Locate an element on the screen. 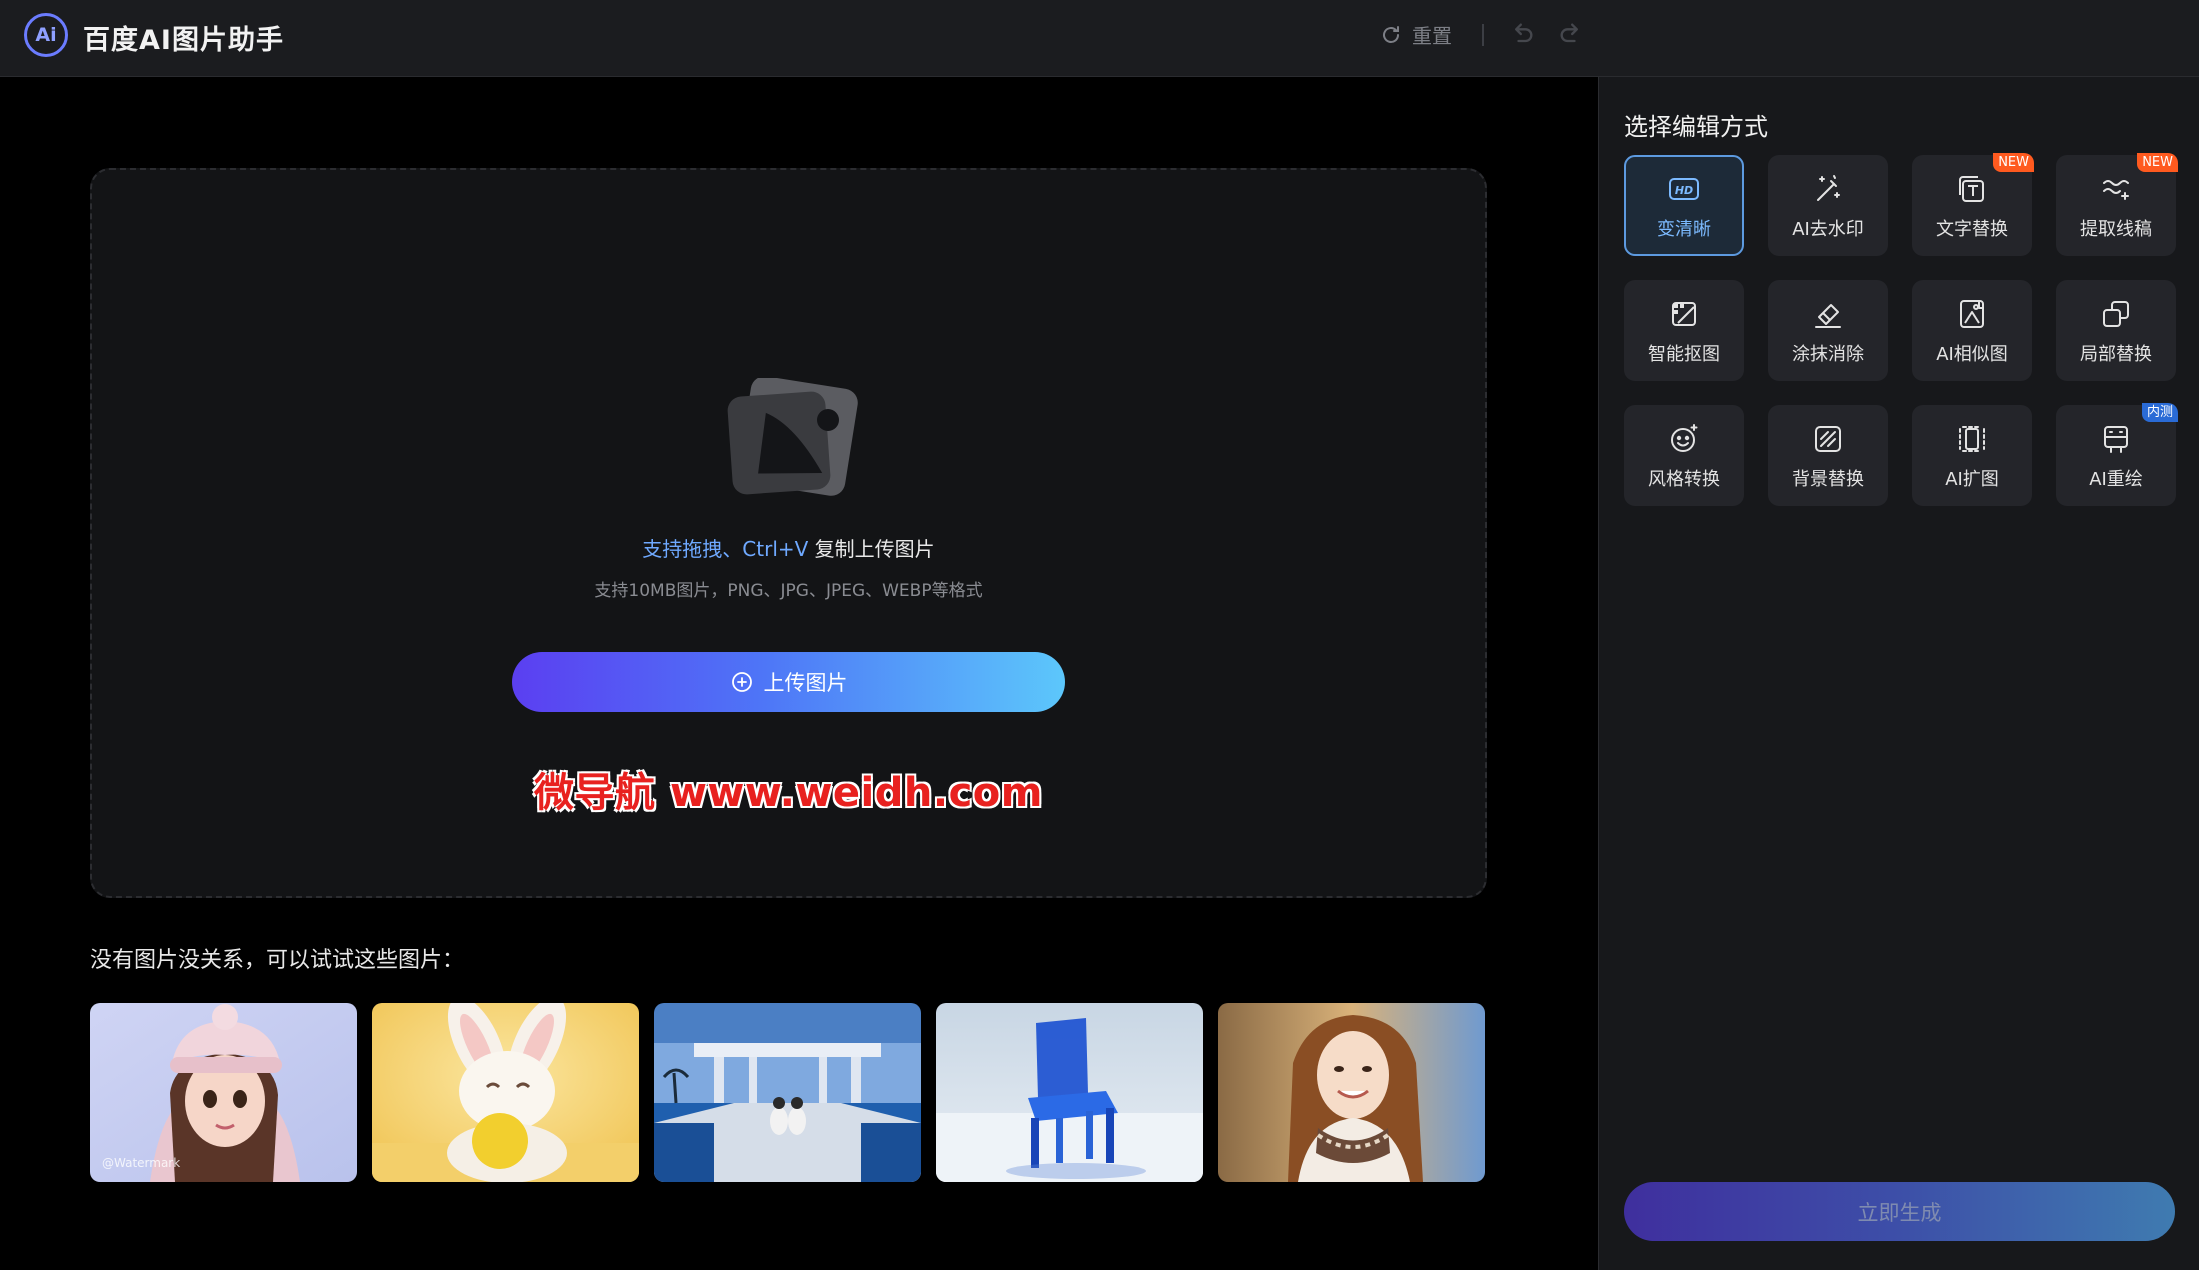  sample-watermark: @Watermark is located at coordinates (141, 1163).